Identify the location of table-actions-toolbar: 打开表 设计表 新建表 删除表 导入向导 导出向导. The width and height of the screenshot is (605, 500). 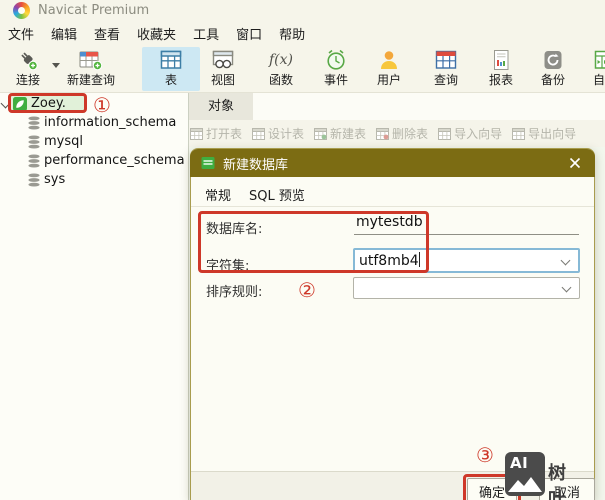
(397, 133).